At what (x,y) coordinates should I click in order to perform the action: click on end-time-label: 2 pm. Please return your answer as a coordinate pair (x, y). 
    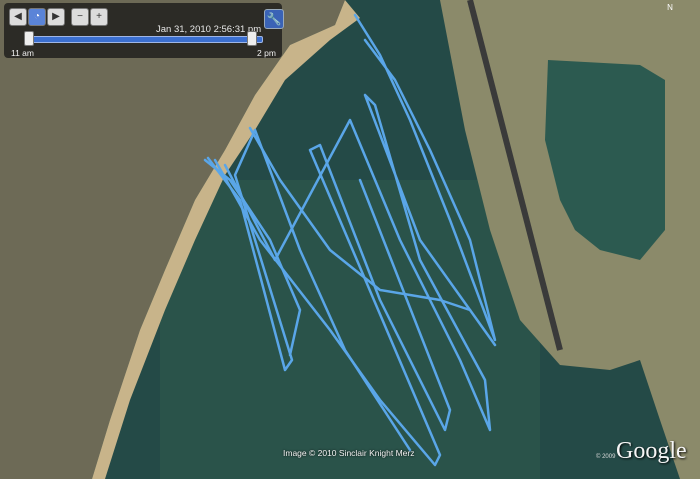
    Looking at the image, I should click on (266, 53).